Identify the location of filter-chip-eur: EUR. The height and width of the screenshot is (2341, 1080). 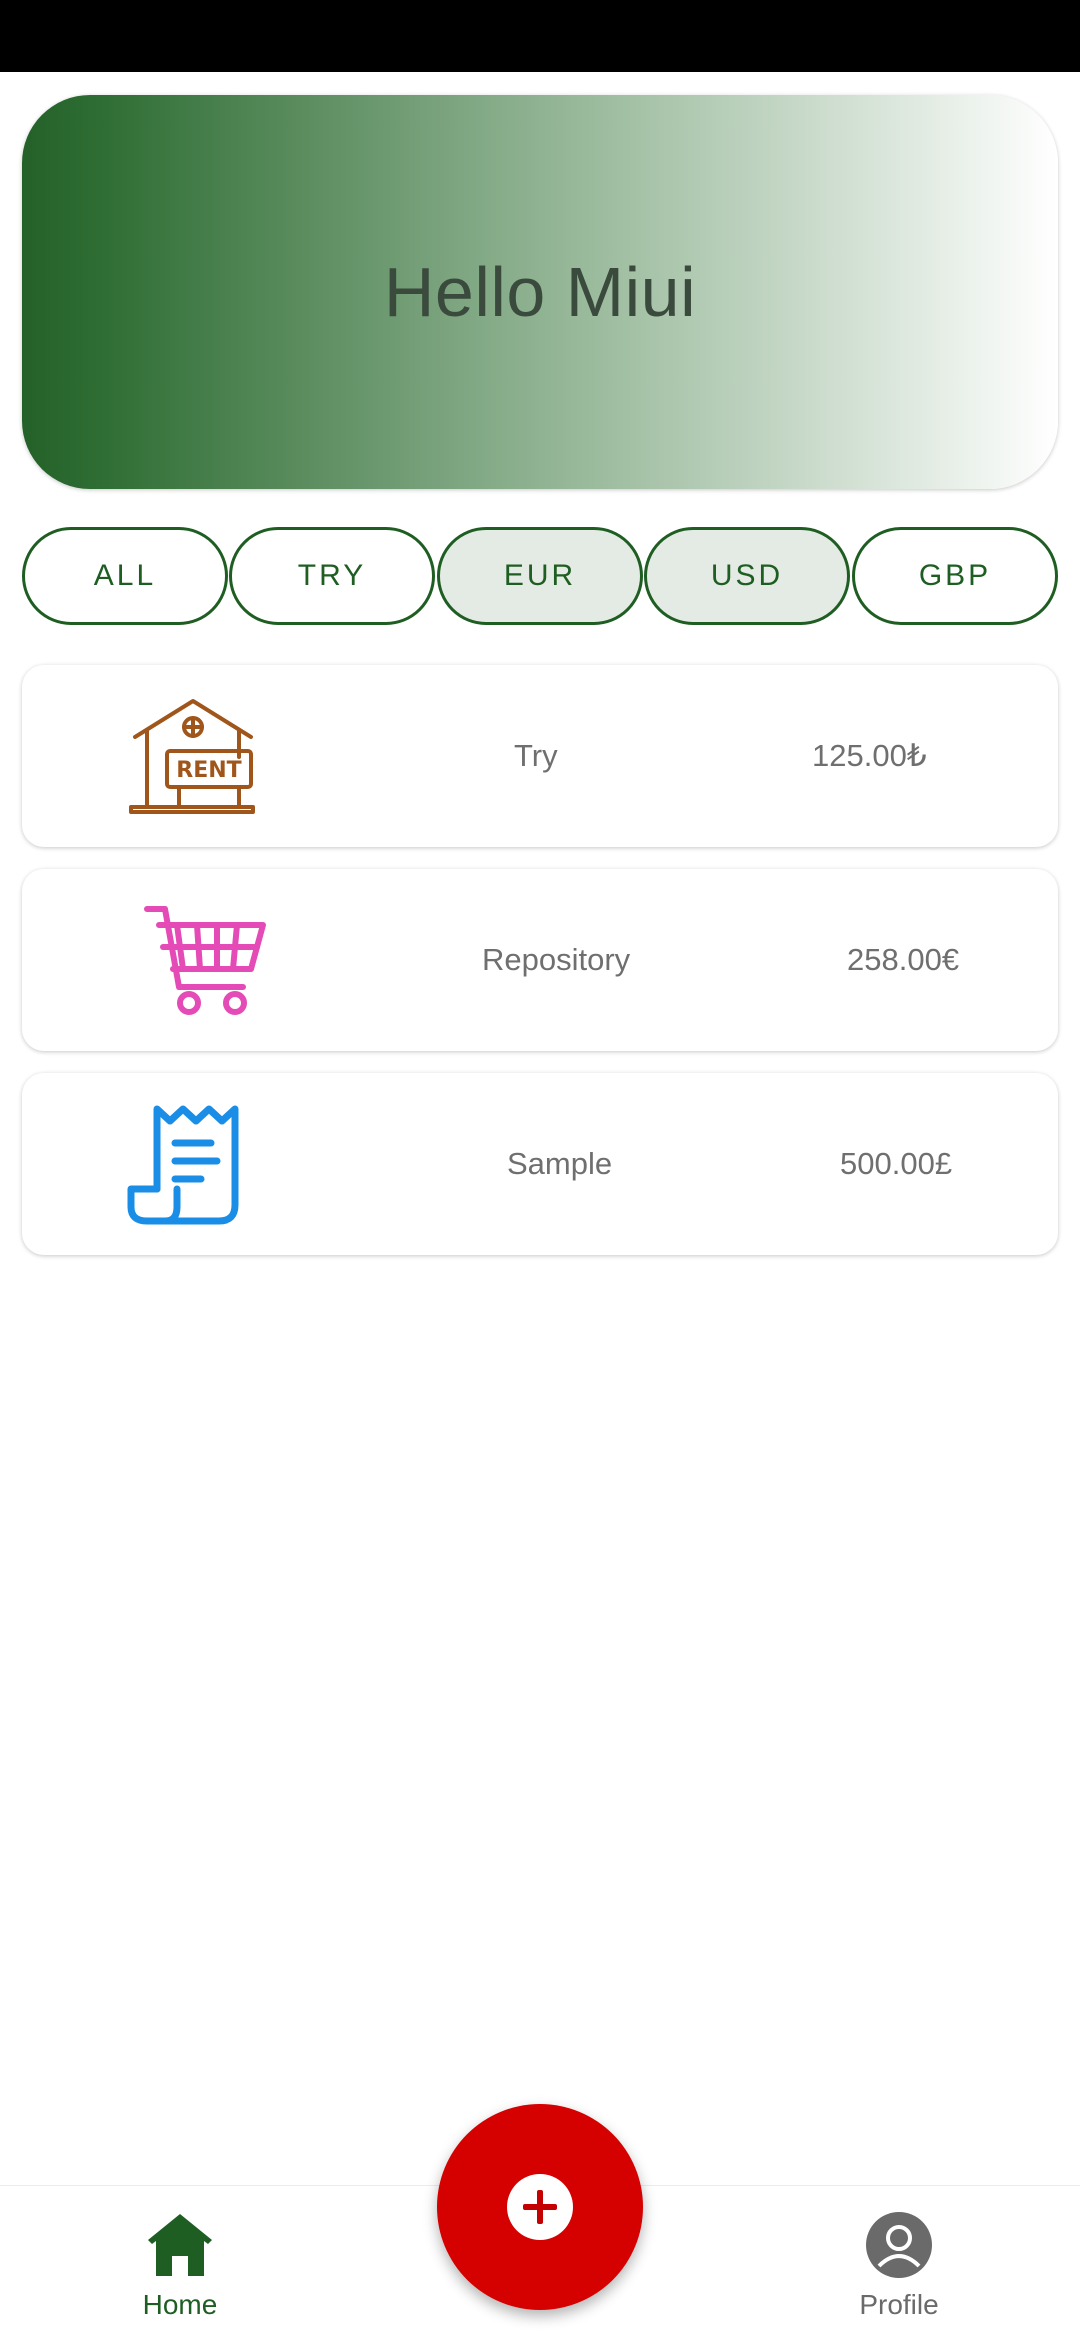
(540, 576).